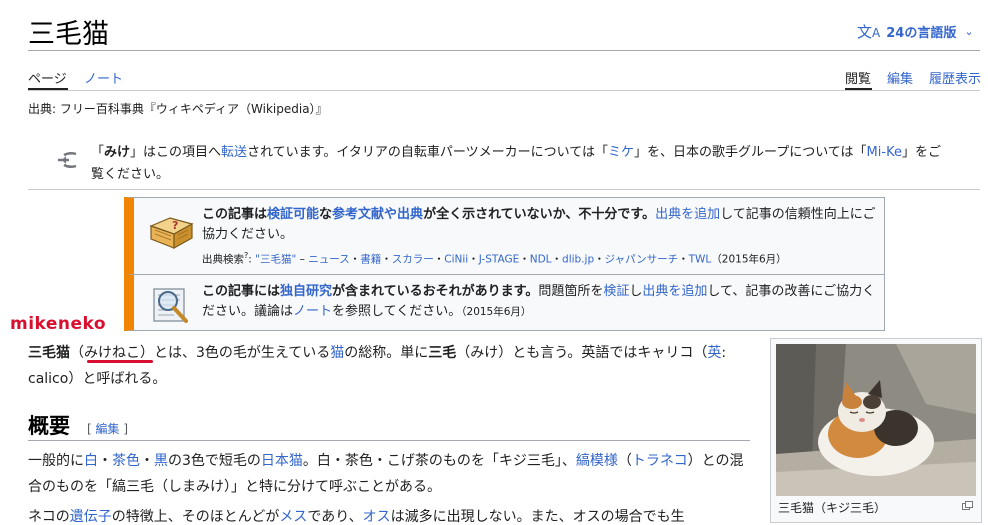 The height and width of the screenshot is (525, 988). I want to click on link-mike: ミケ, so click(621, 152).